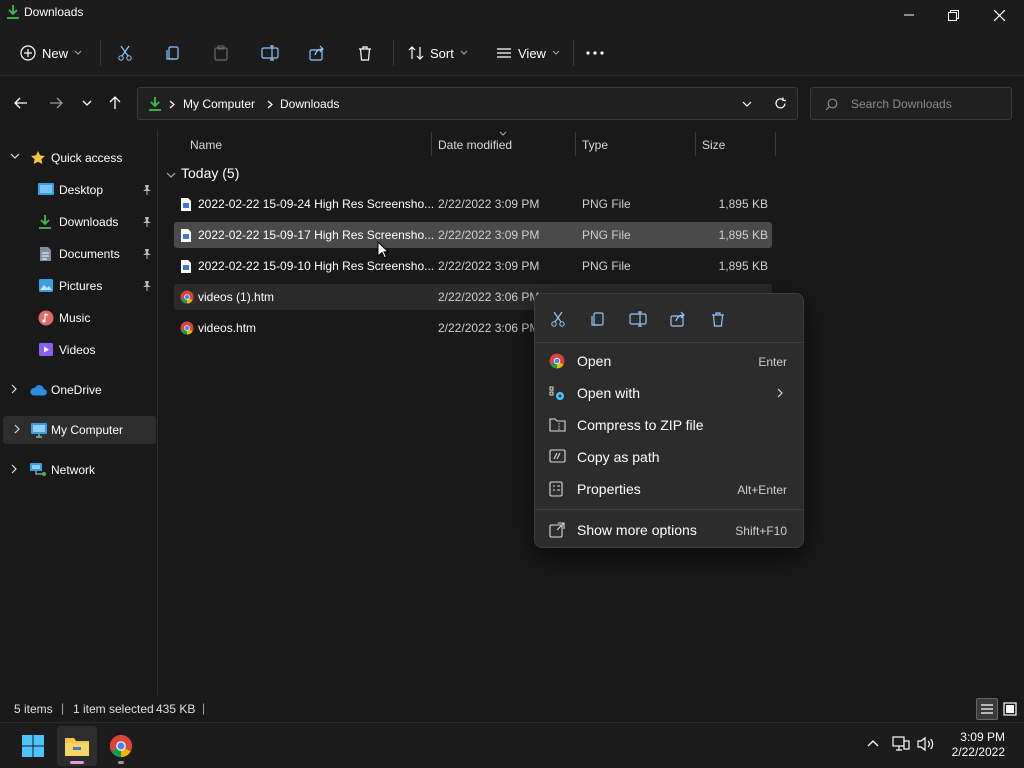  I want to click on group-header-today: Today (5), so click(210, 173).